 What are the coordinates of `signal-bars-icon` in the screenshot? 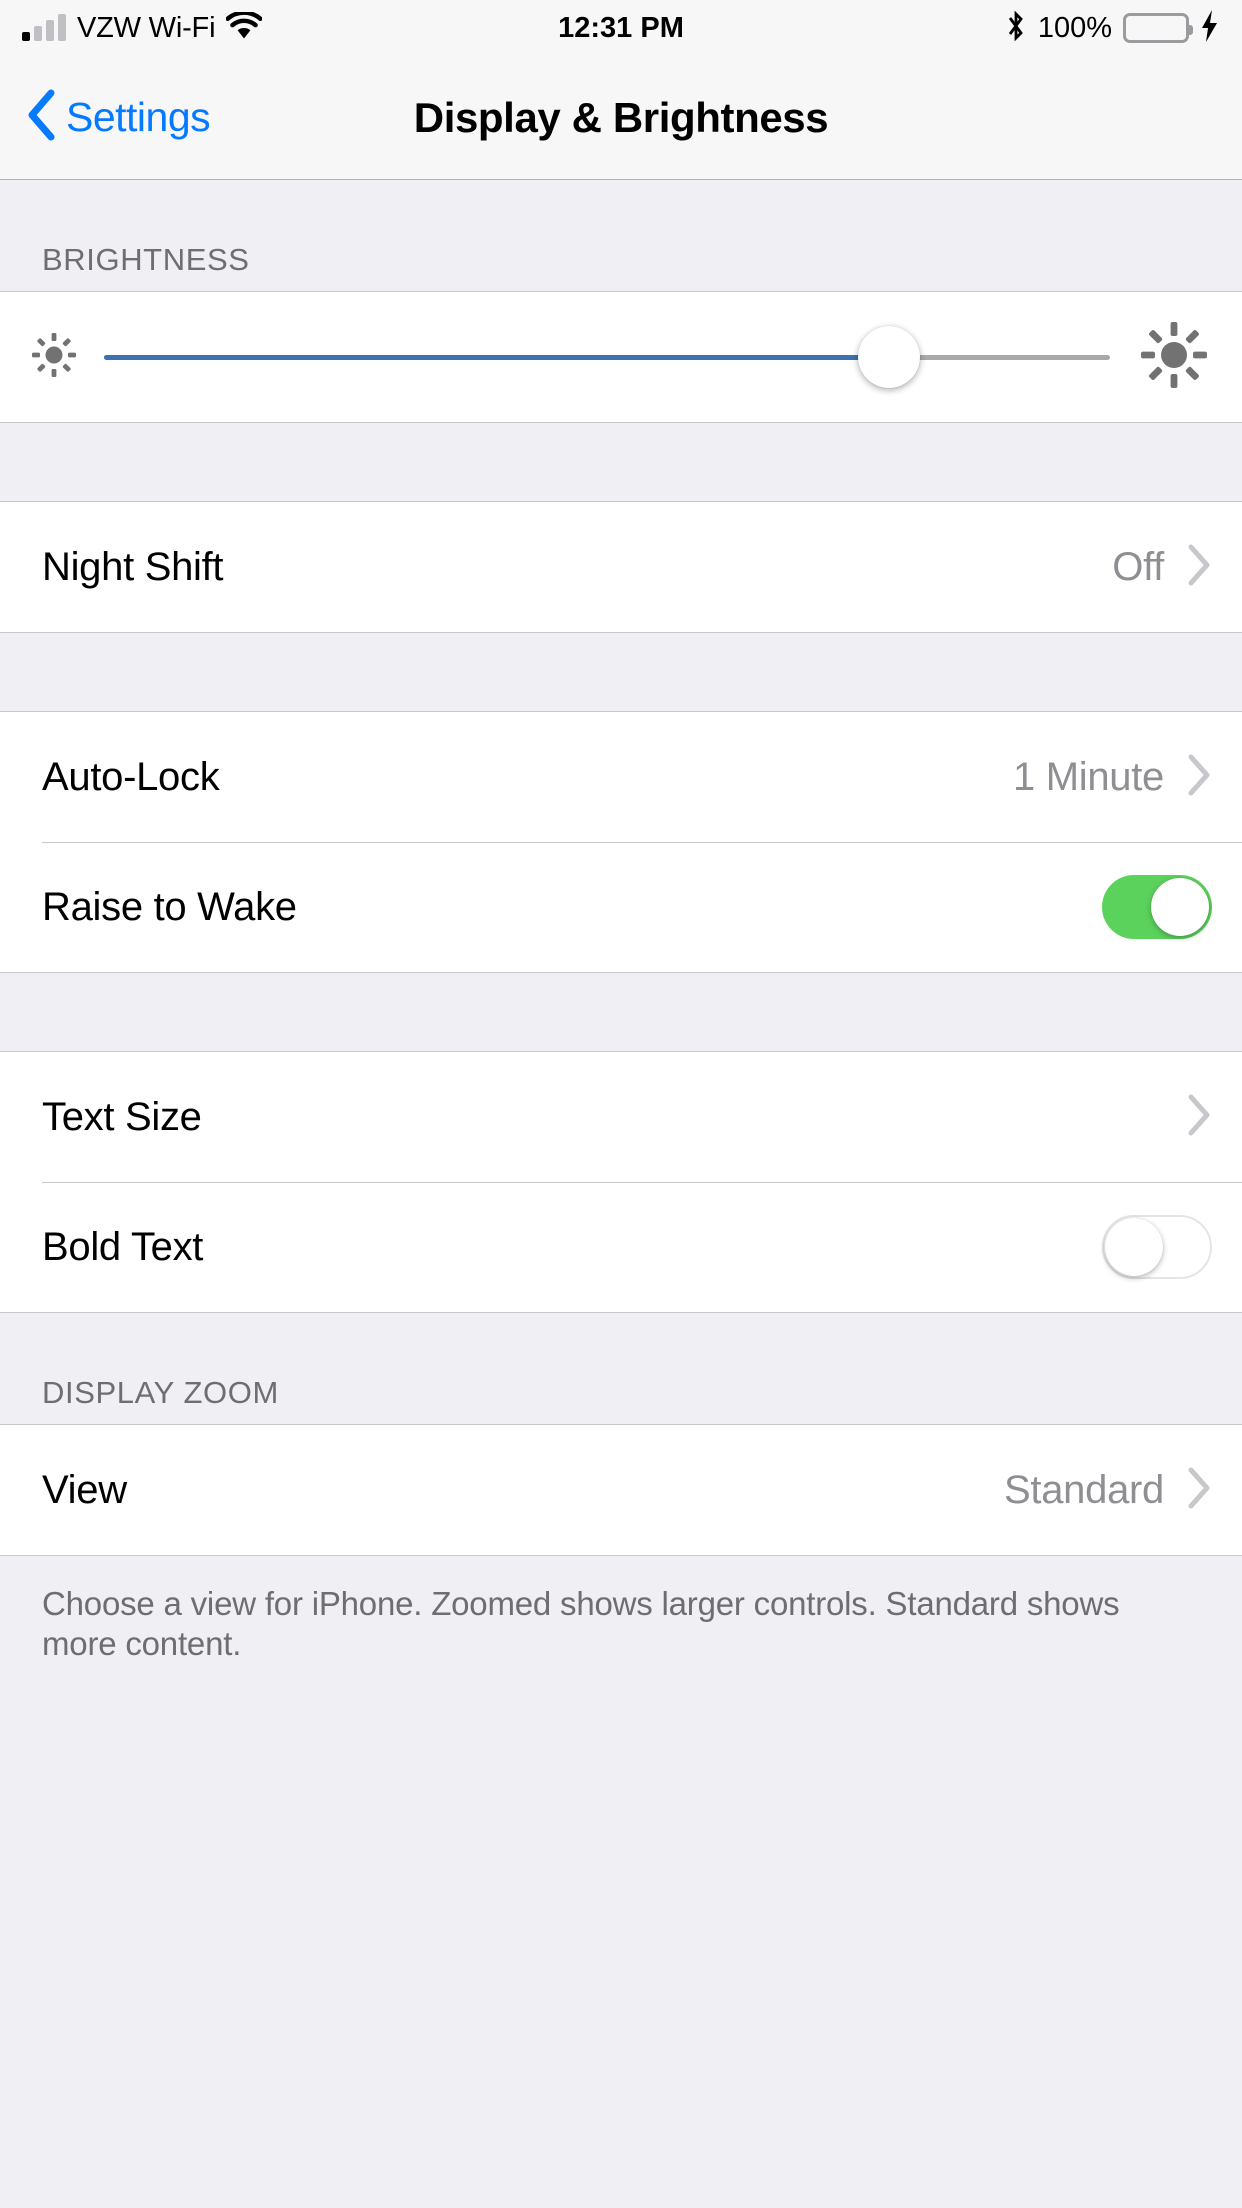 It's located at (44, 27).